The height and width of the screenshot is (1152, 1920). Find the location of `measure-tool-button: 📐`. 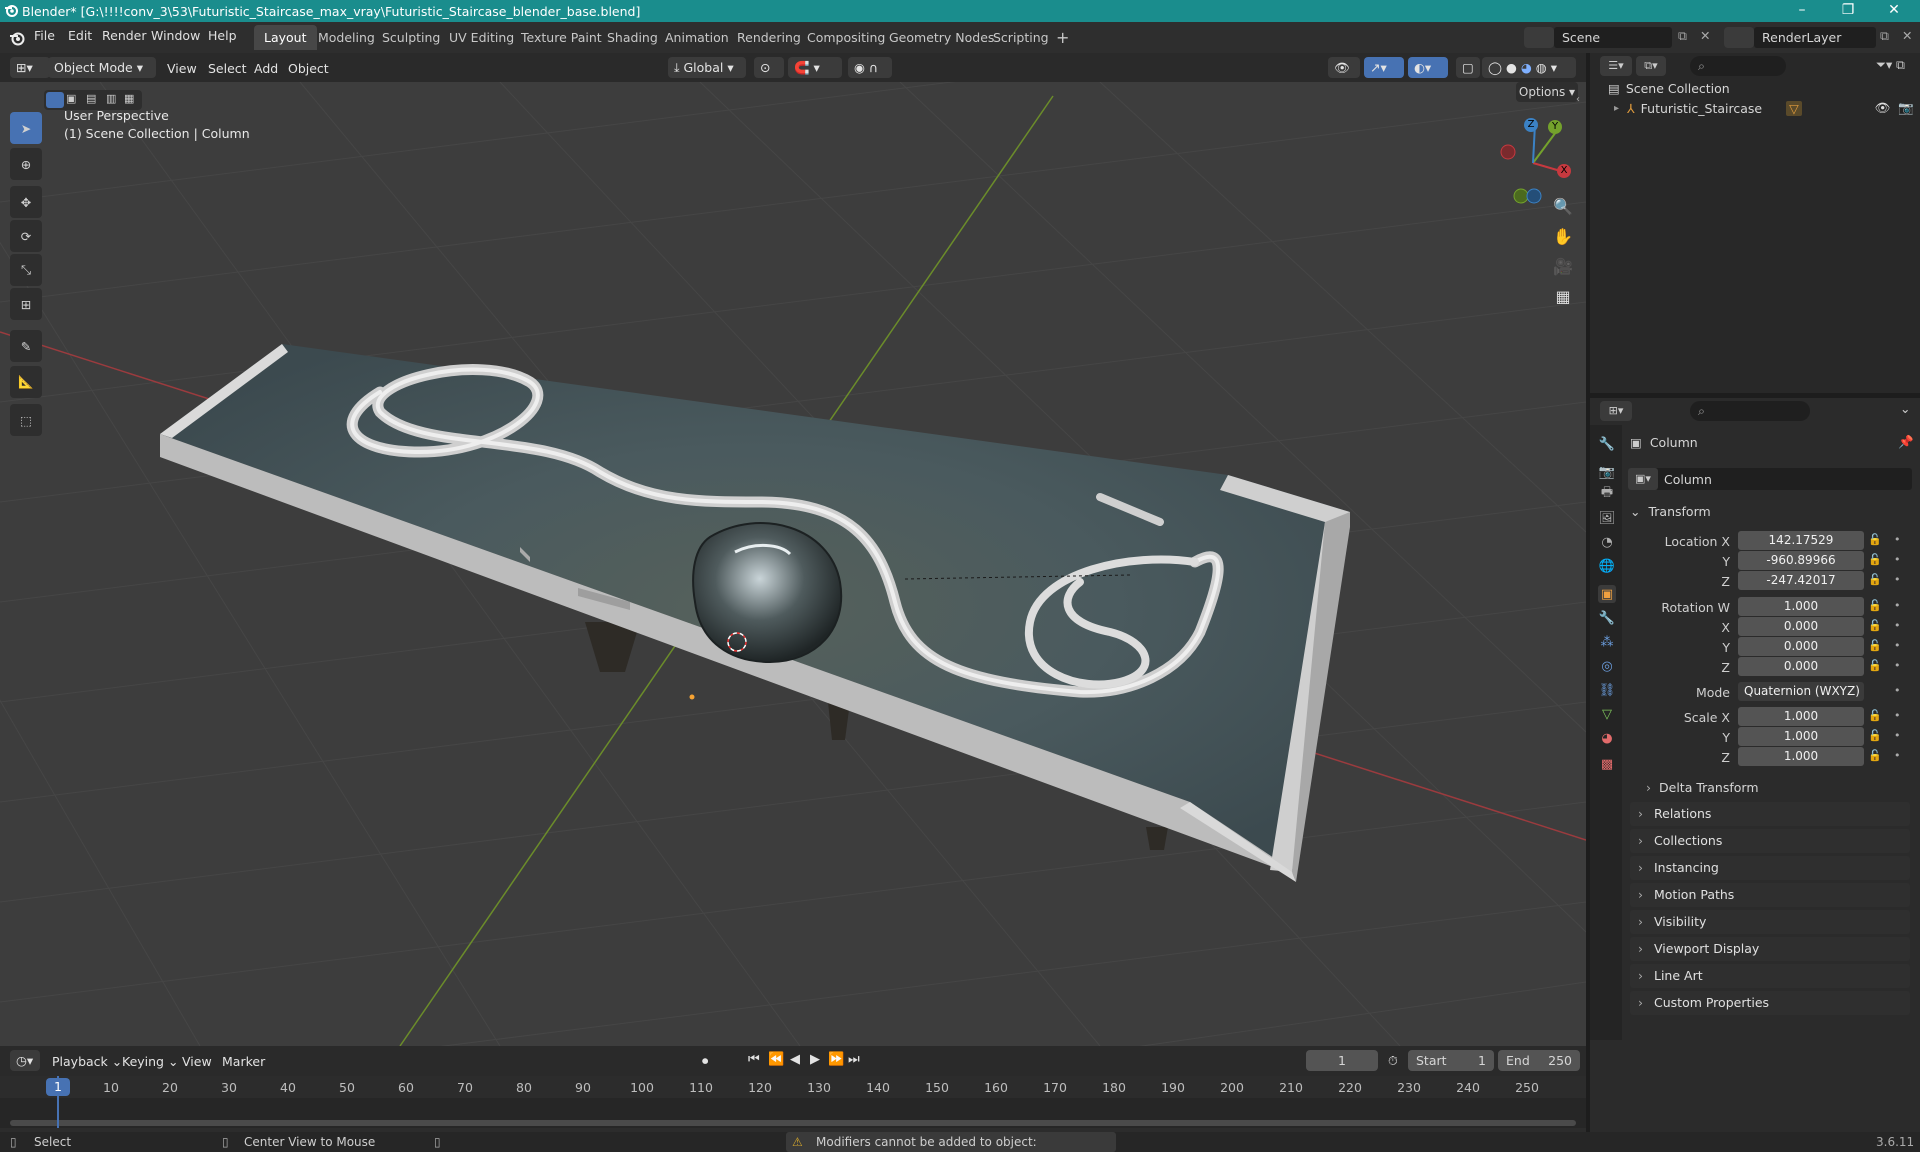

measure-tool-button: 📐 is located at coordinates (26, 382).